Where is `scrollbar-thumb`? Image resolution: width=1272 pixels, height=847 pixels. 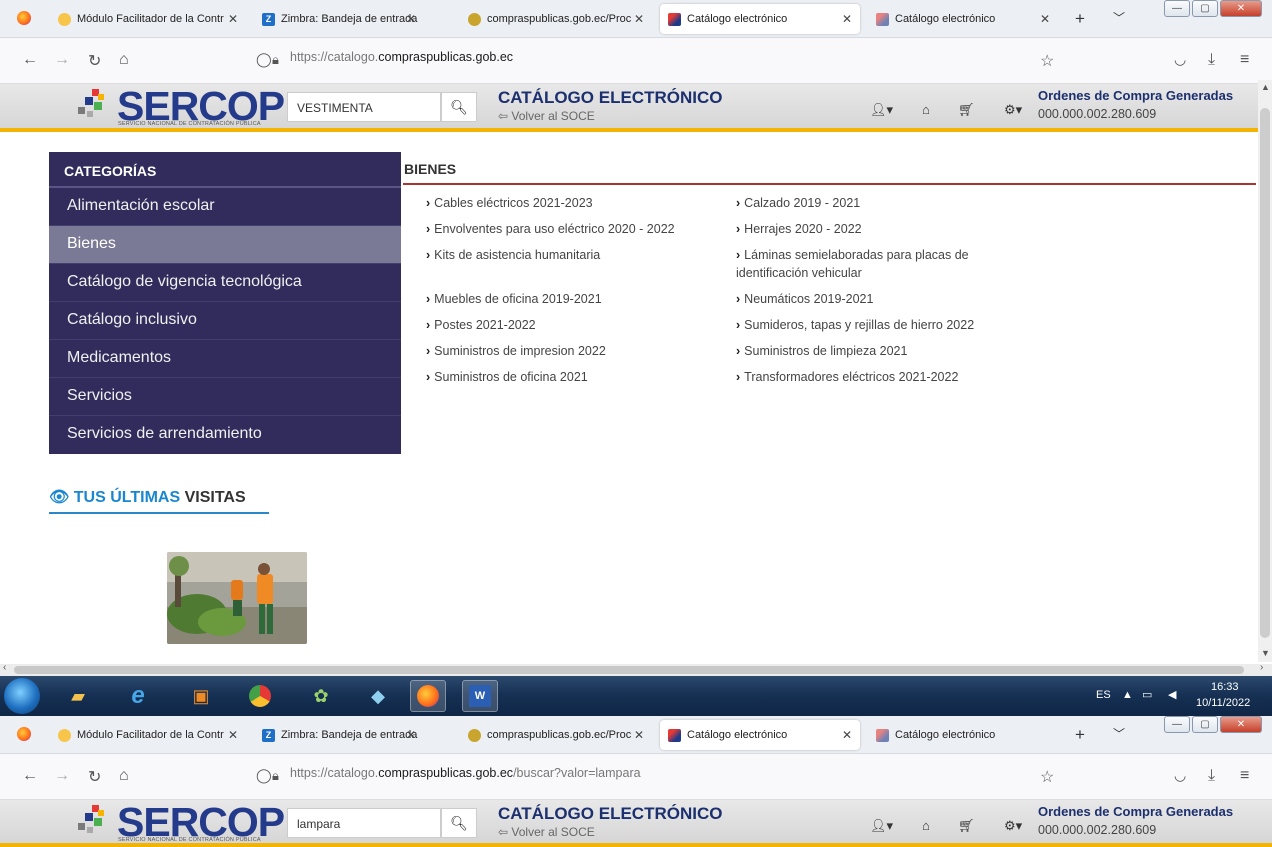
scrollbar-thumb is located at coordinates (1265, 373).